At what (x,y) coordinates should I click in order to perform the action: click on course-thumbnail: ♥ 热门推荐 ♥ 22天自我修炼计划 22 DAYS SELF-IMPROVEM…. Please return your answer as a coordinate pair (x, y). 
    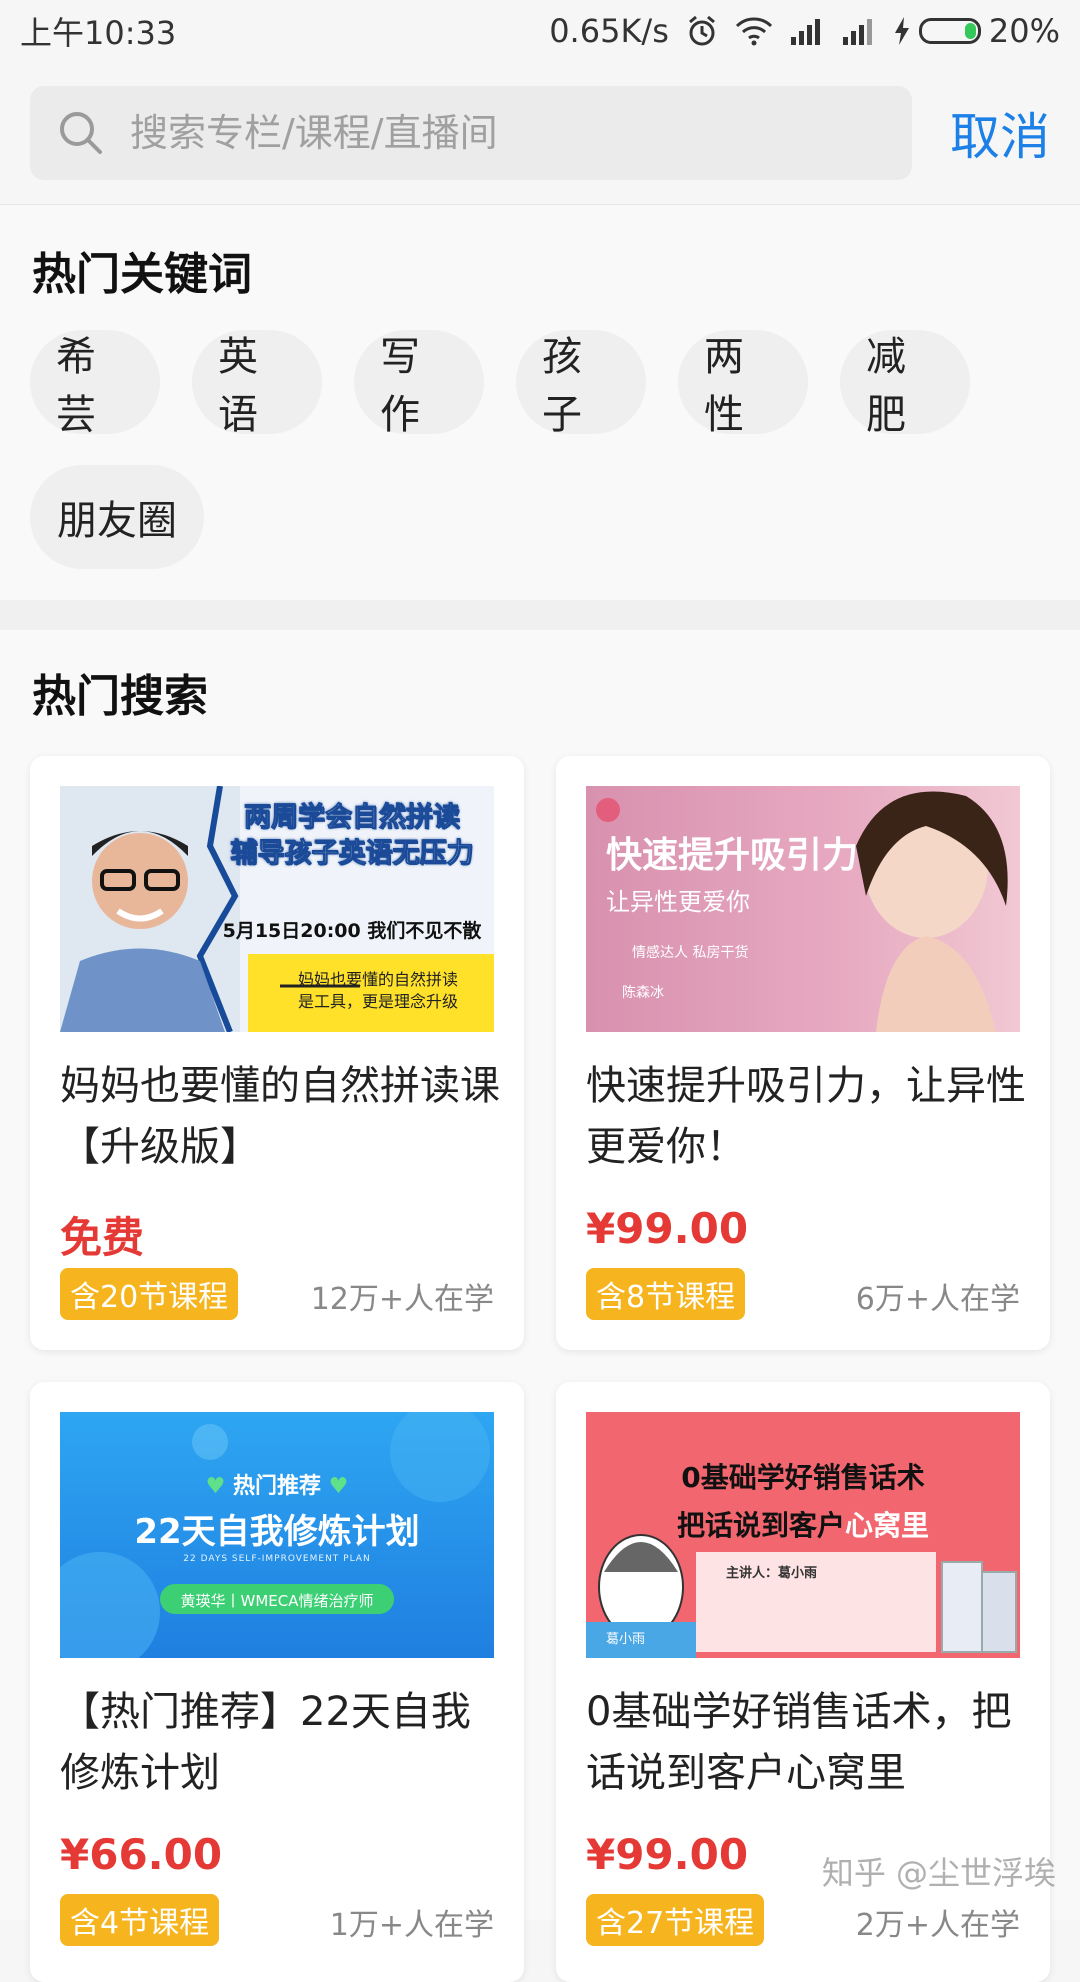
    Looking at the image, I should click on (277, 1535).